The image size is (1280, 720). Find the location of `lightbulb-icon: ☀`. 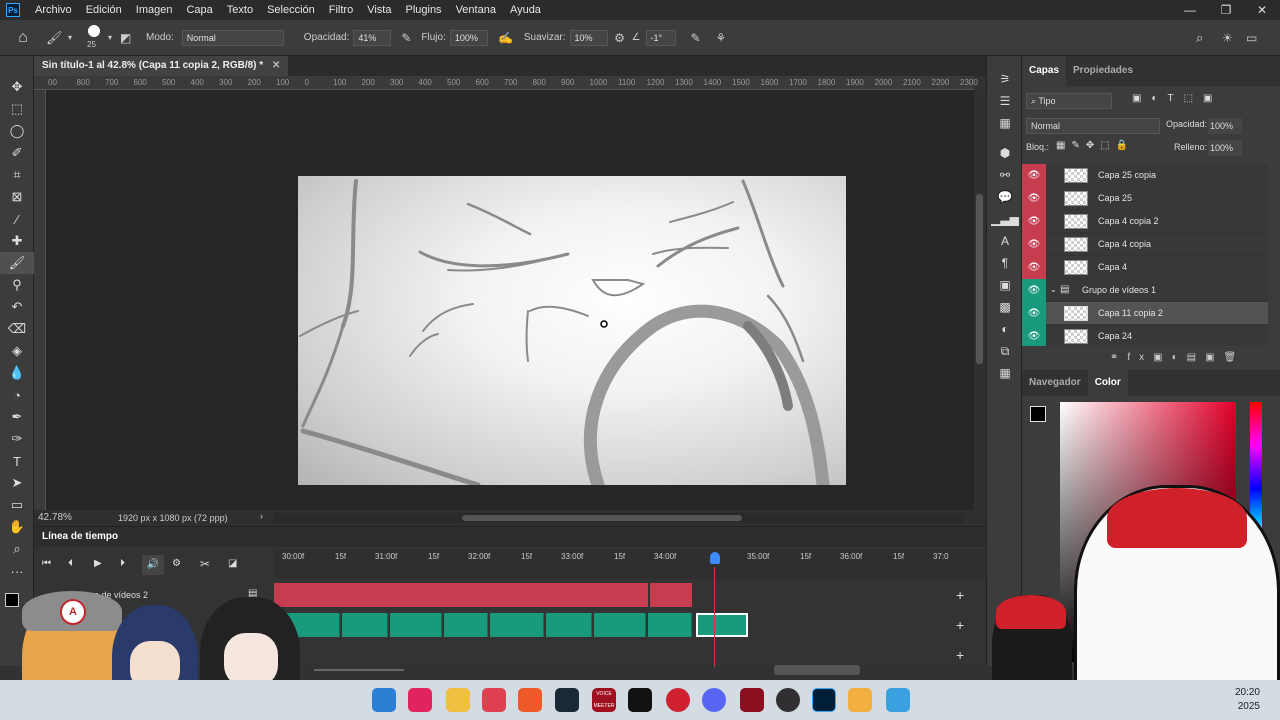

lightbulb-icon: ☀ is located at coordinates (1227, 38).